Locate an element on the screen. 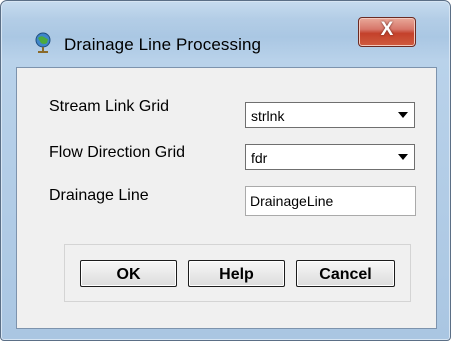  button-group: OK Help Cancel is located at coordinates (237, 273).